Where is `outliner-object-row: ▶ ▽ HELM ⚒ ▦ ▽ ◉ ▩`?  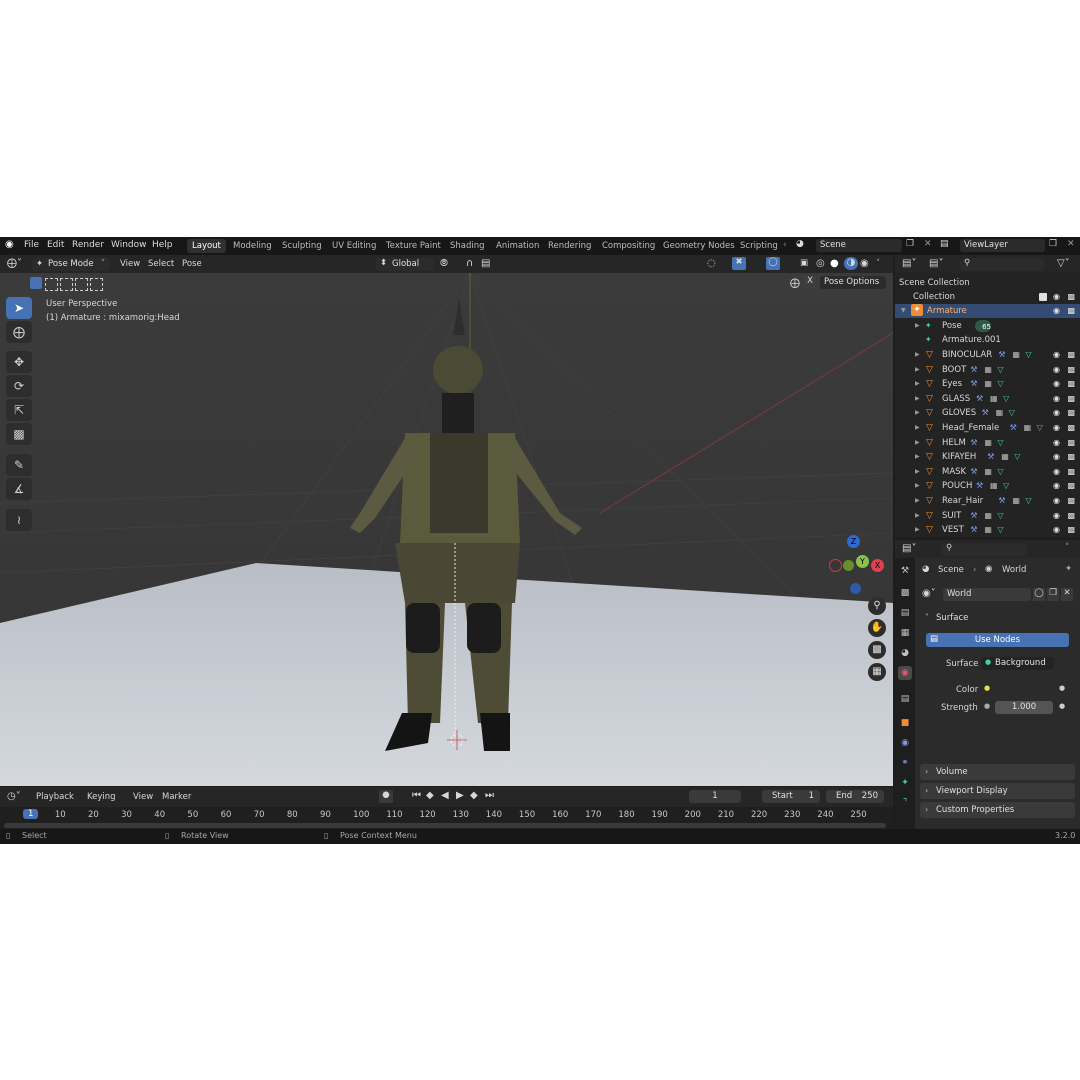
outliner-object-row: ▶ ▽ HELM ⚒ ▦ ▽ ◉ ▩ is located at coordinates (987, 443).